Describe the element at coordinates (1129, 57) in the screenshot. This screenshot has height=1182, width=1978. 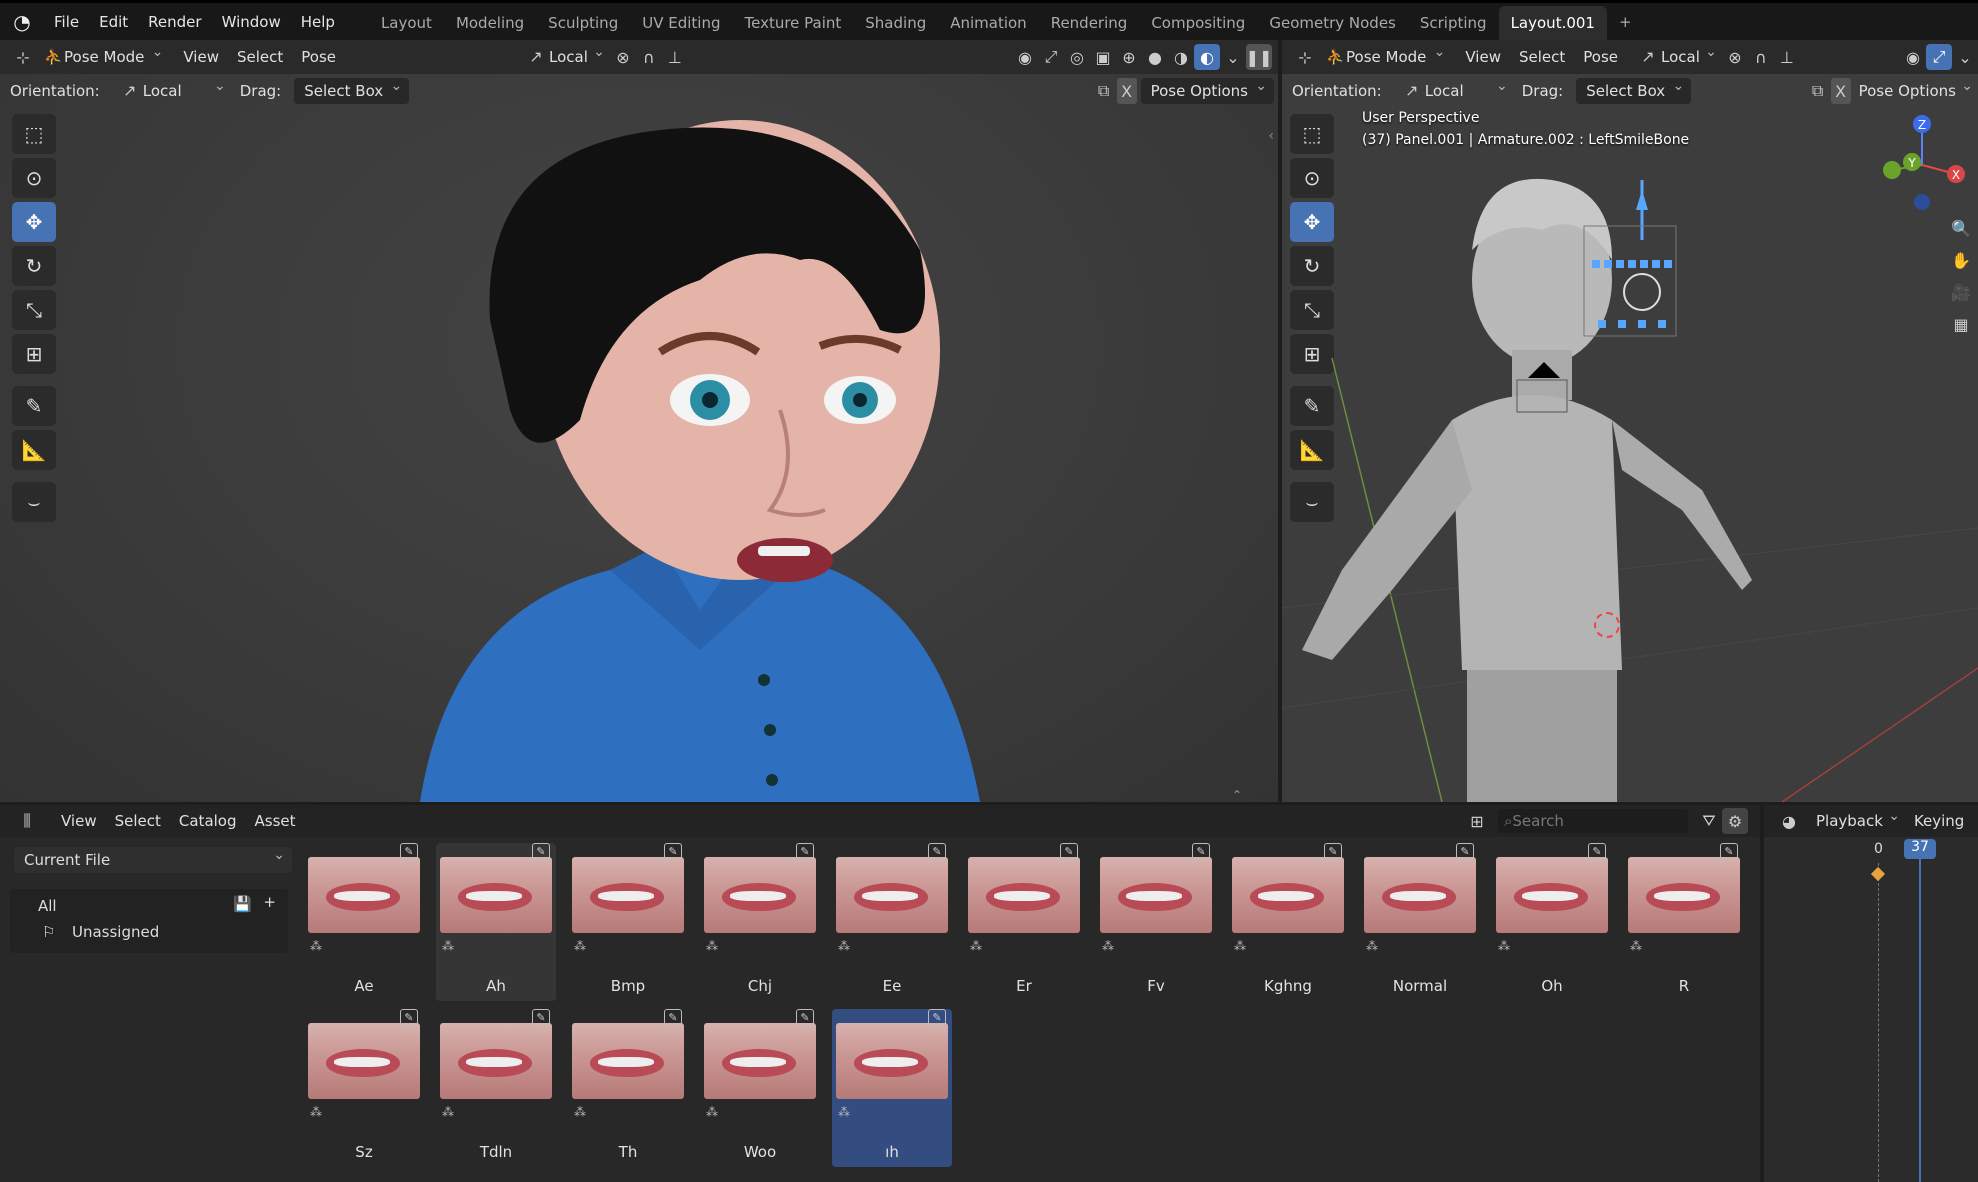
I see `wireframe-shading-icon: ⊕` at that location.